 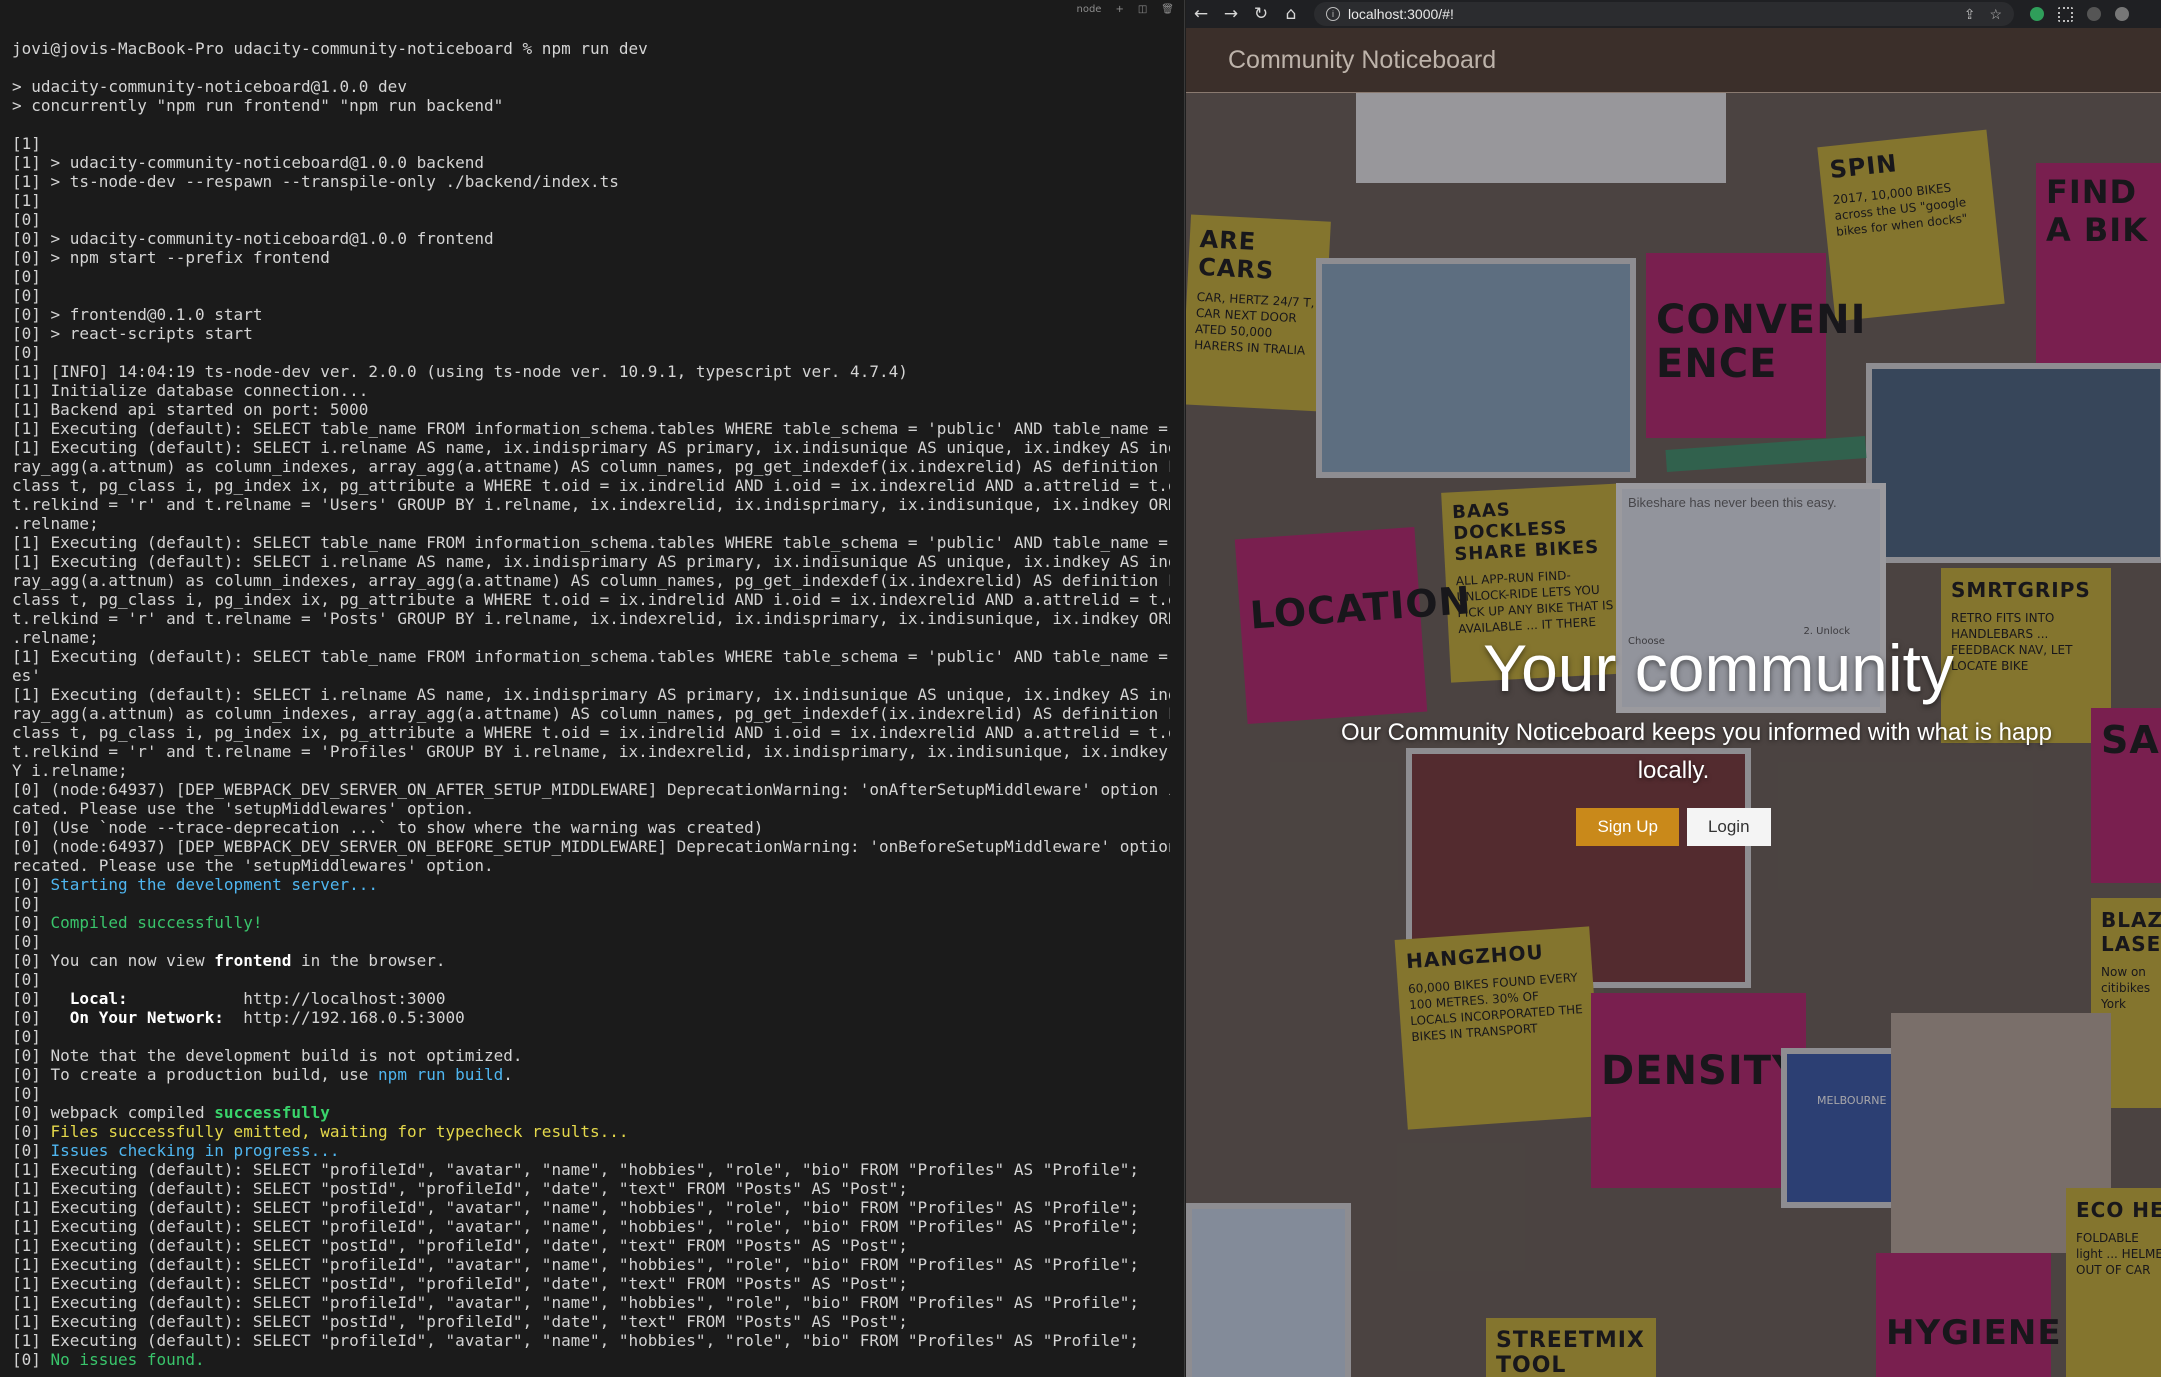 I want to click on back-icon: ←, so click(x=1201, y=14).